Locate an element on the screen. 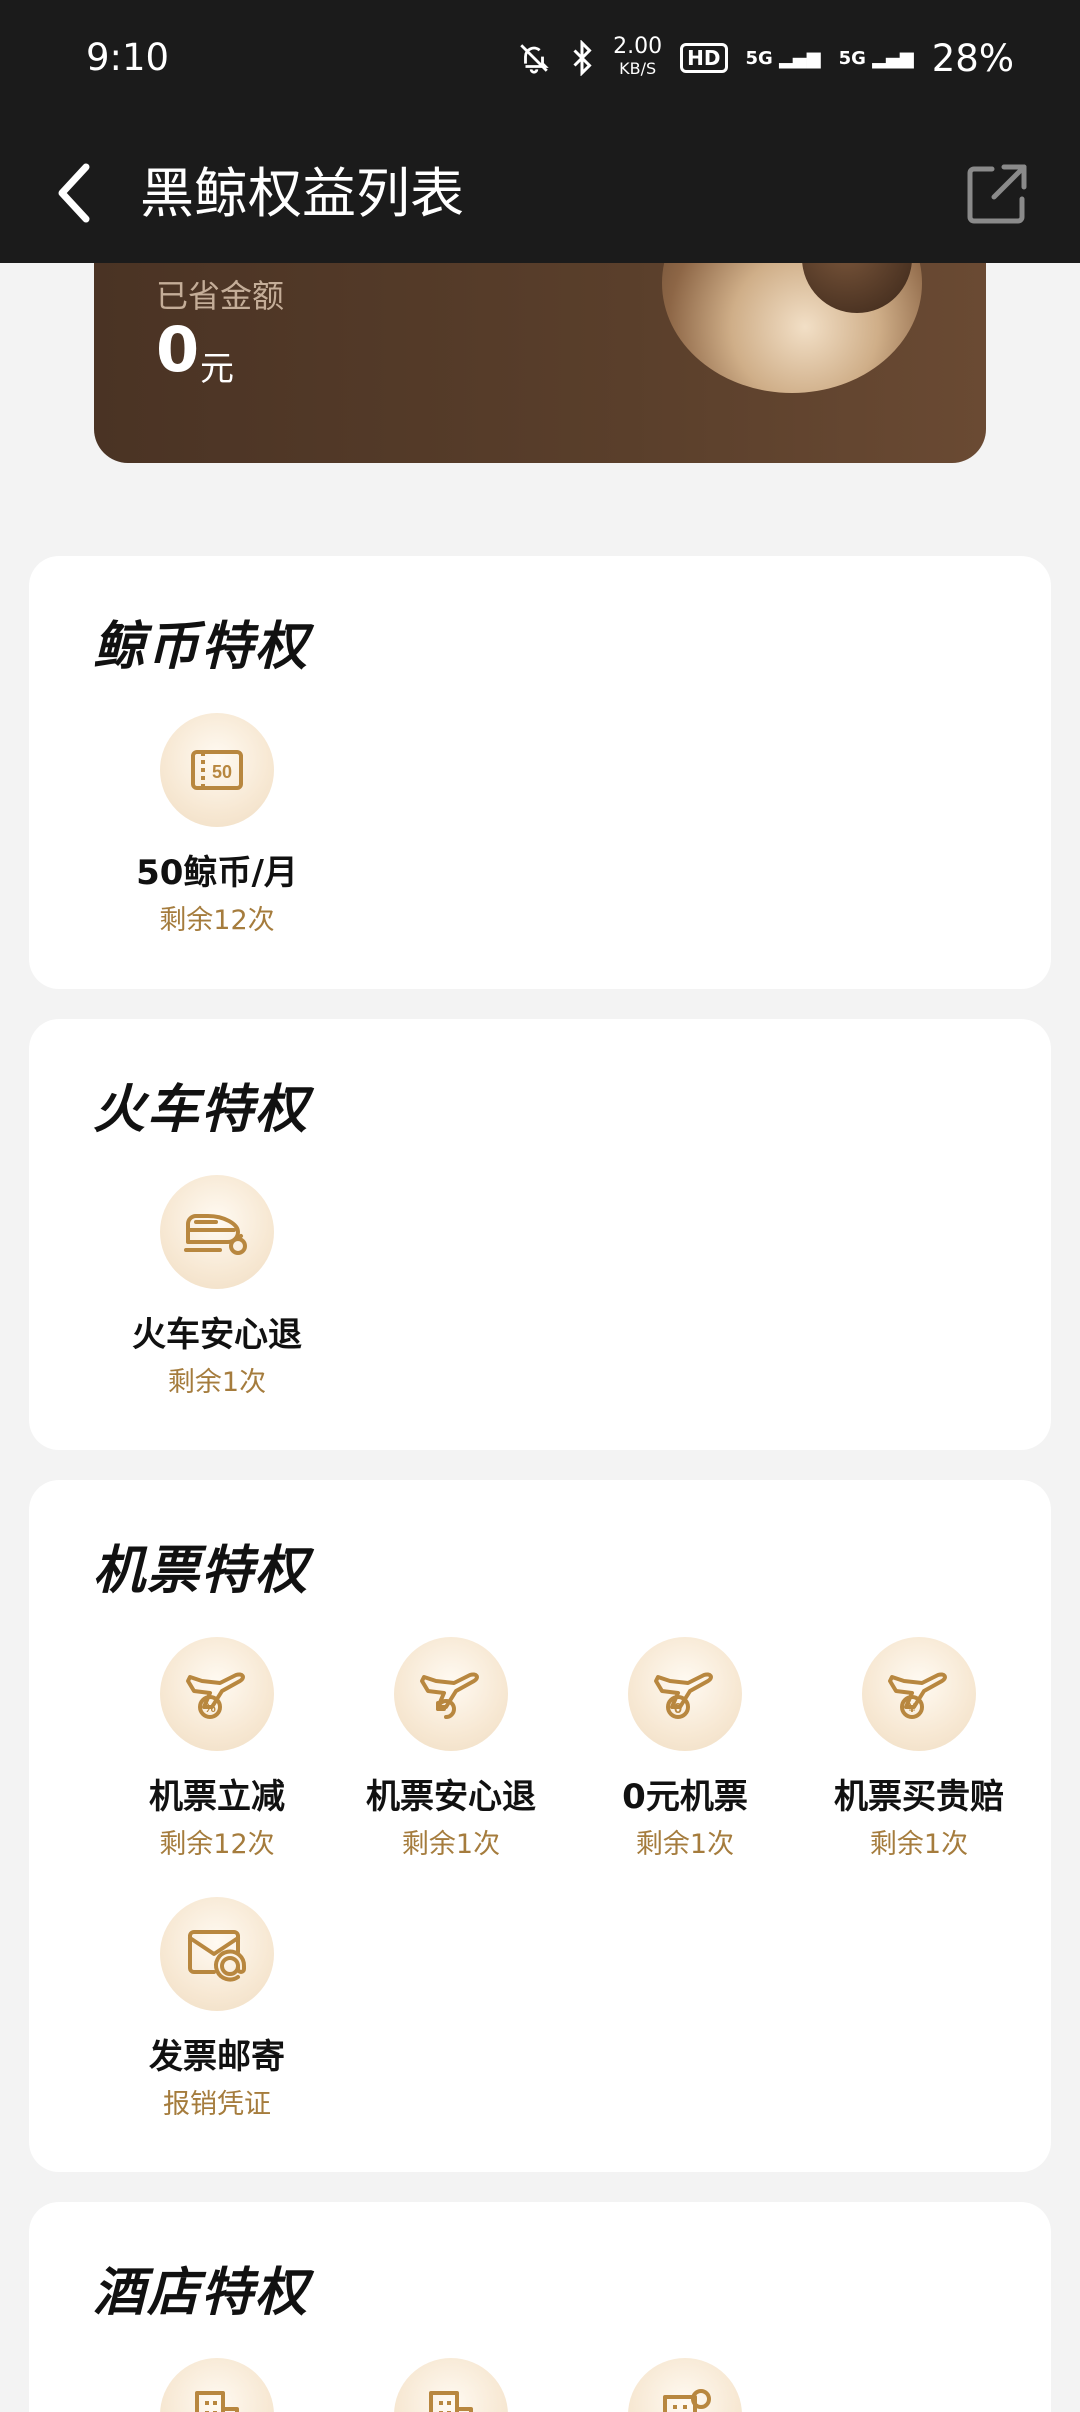 The image size is (1080, 2412). benefit-name: 机票安心退 is located at coordinates (451, 1797).